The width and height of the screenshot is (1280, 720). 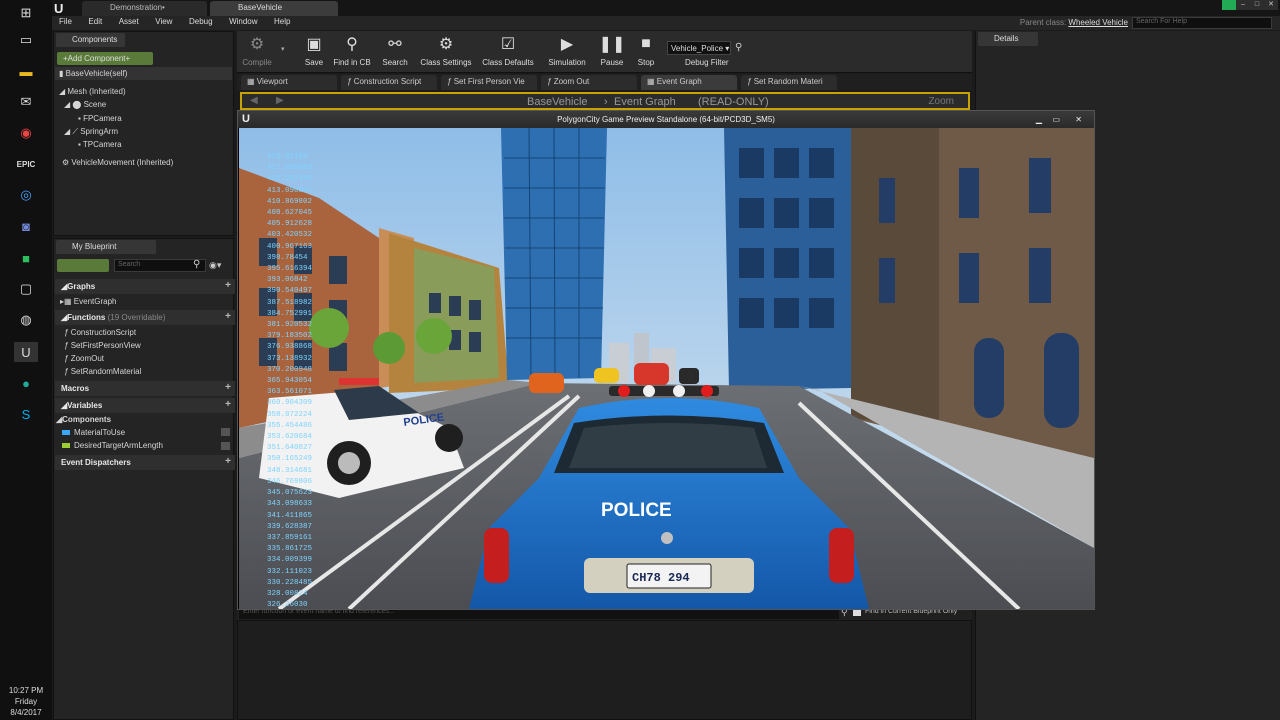 What do you see at coordinates (612, 50) in the screenshot?
I see `pause-button: ❚❚ Pause` at bounding box center [612, 50].